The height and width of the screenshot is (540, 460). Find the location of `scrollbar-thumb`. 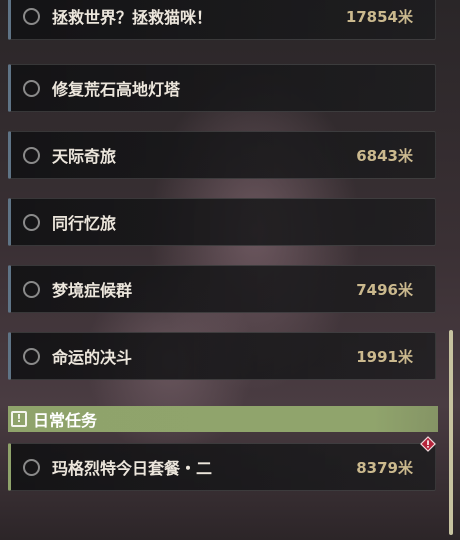

scrollbar-thumb is located at coordinates (451, 432).